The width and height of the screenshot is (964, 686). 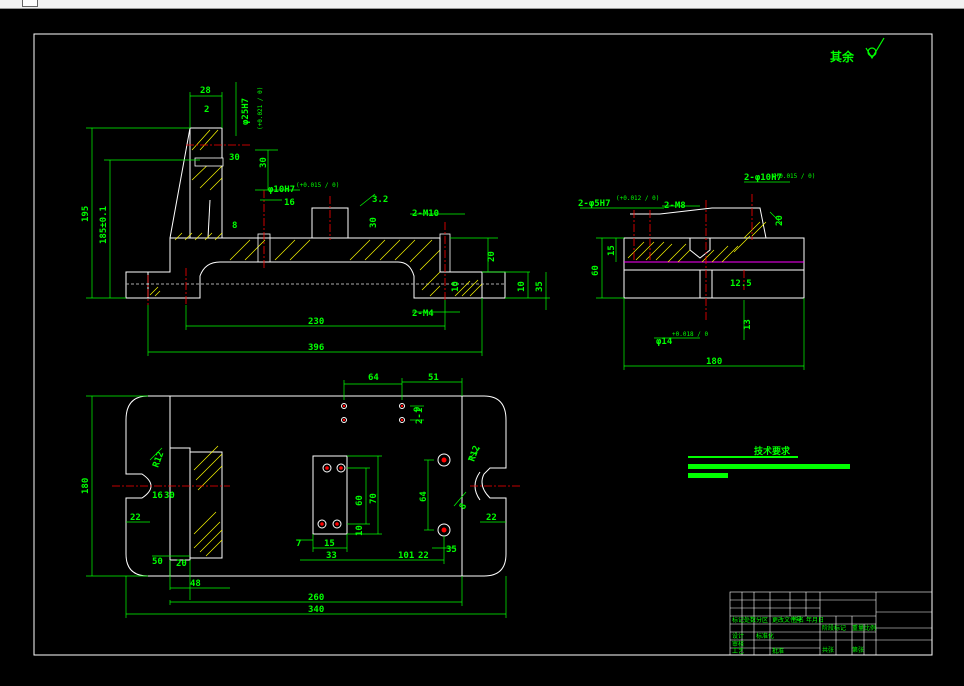 I want to click on dimension-label: 标准化, so click(x=765, y=636).